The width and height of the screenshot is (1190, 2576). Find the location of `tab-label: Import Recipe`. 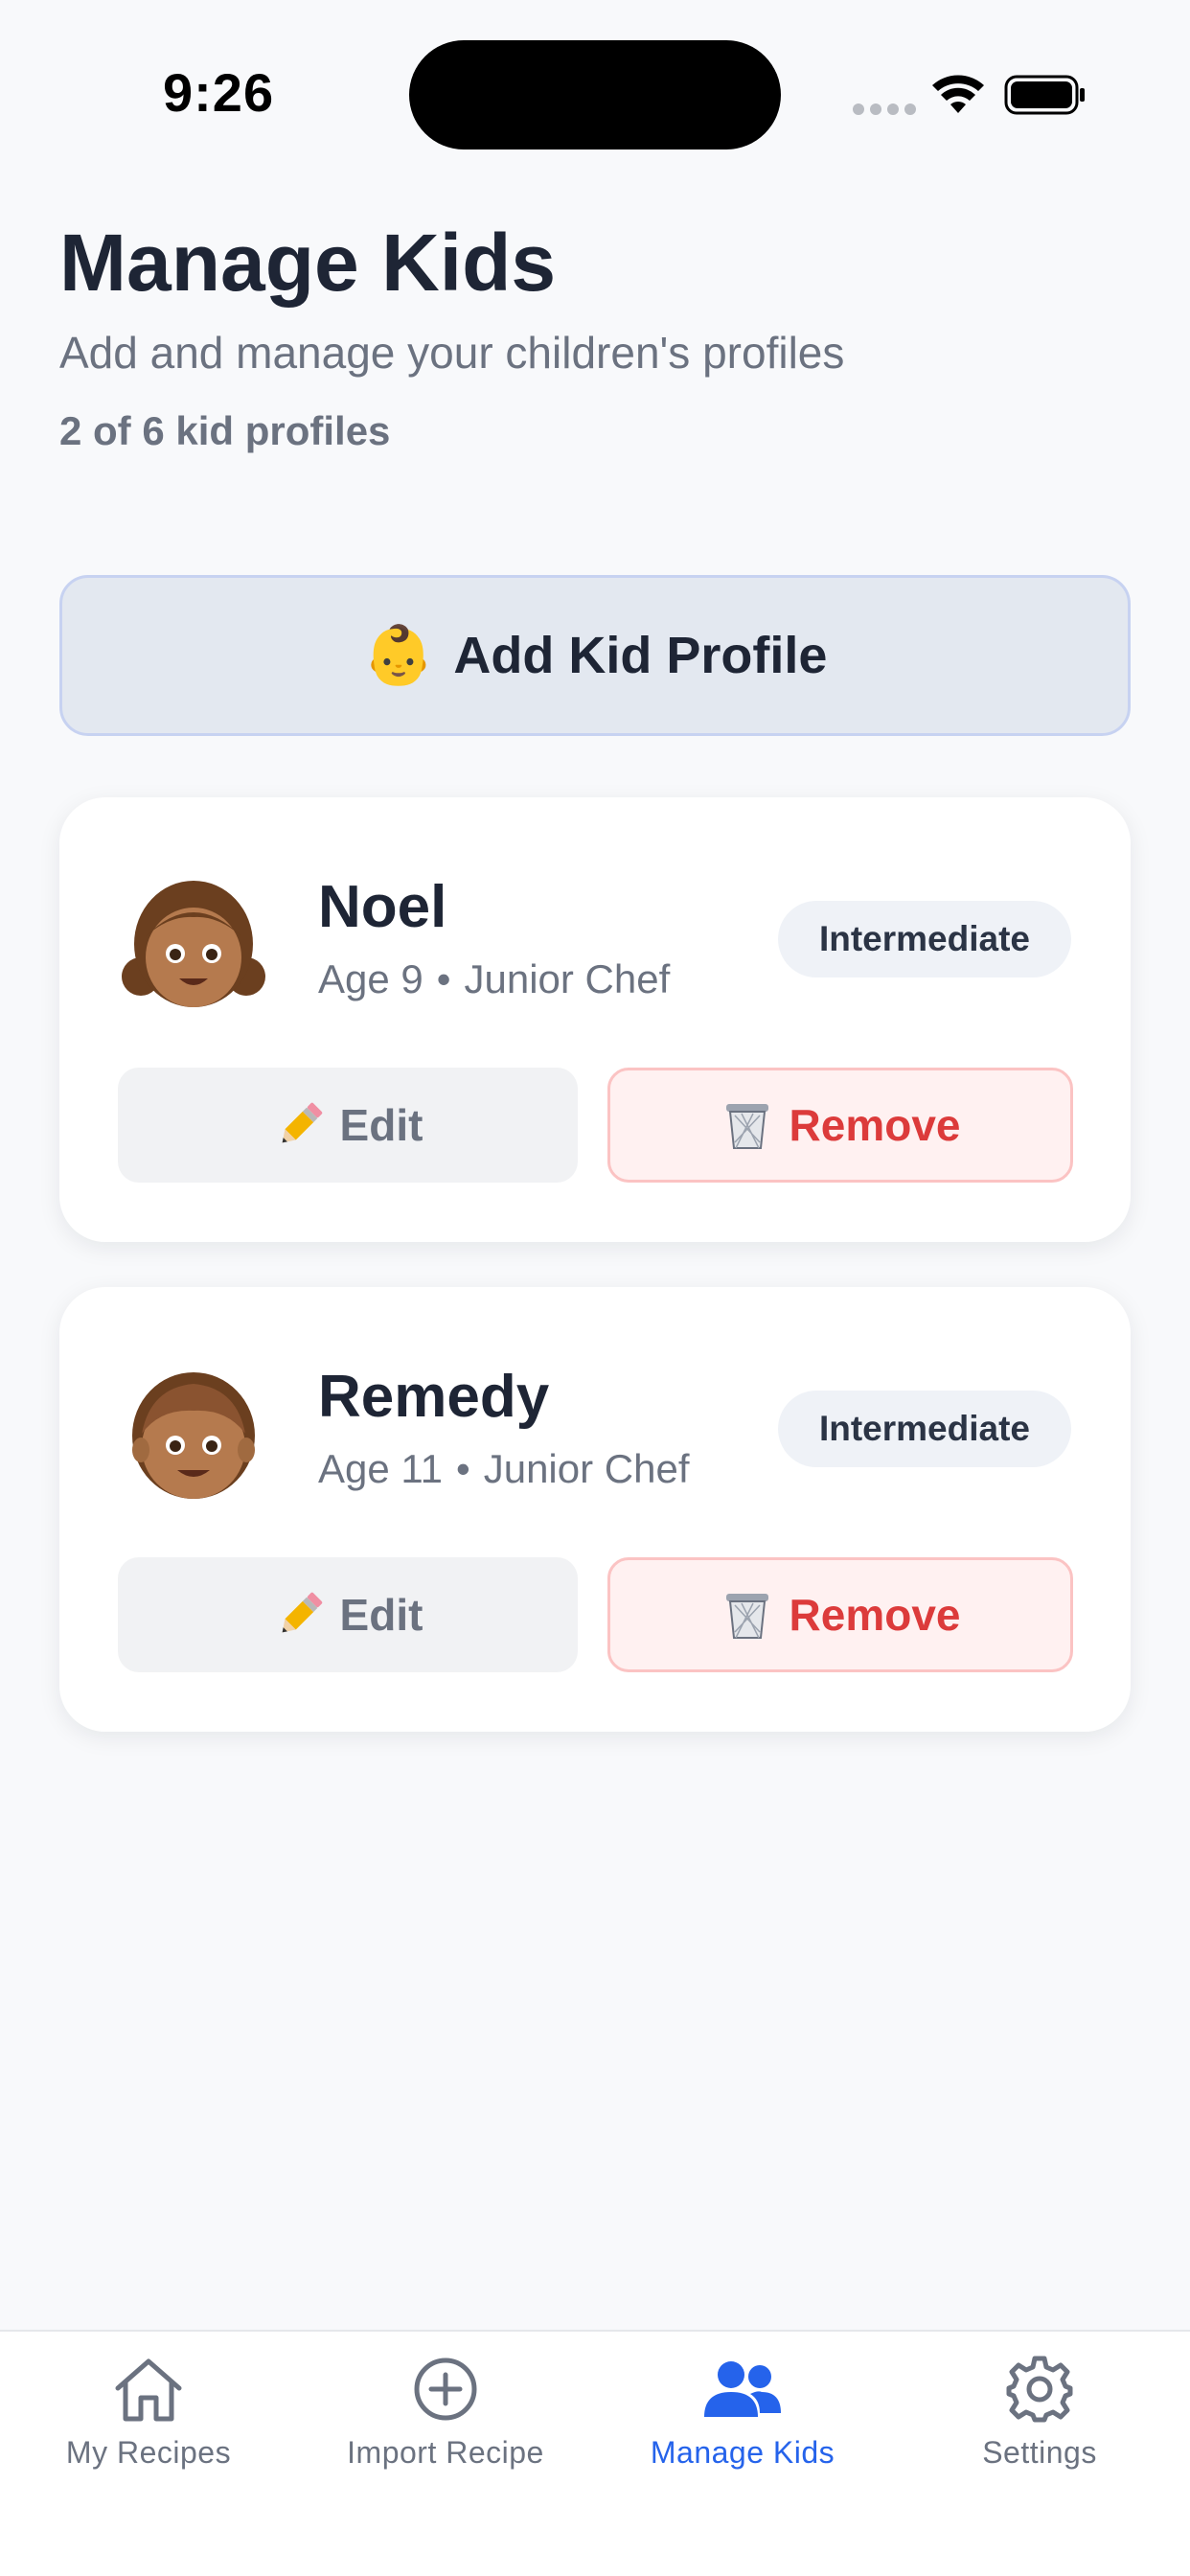

tab-label: Import Recipe is located at coordinates (445, 2452).